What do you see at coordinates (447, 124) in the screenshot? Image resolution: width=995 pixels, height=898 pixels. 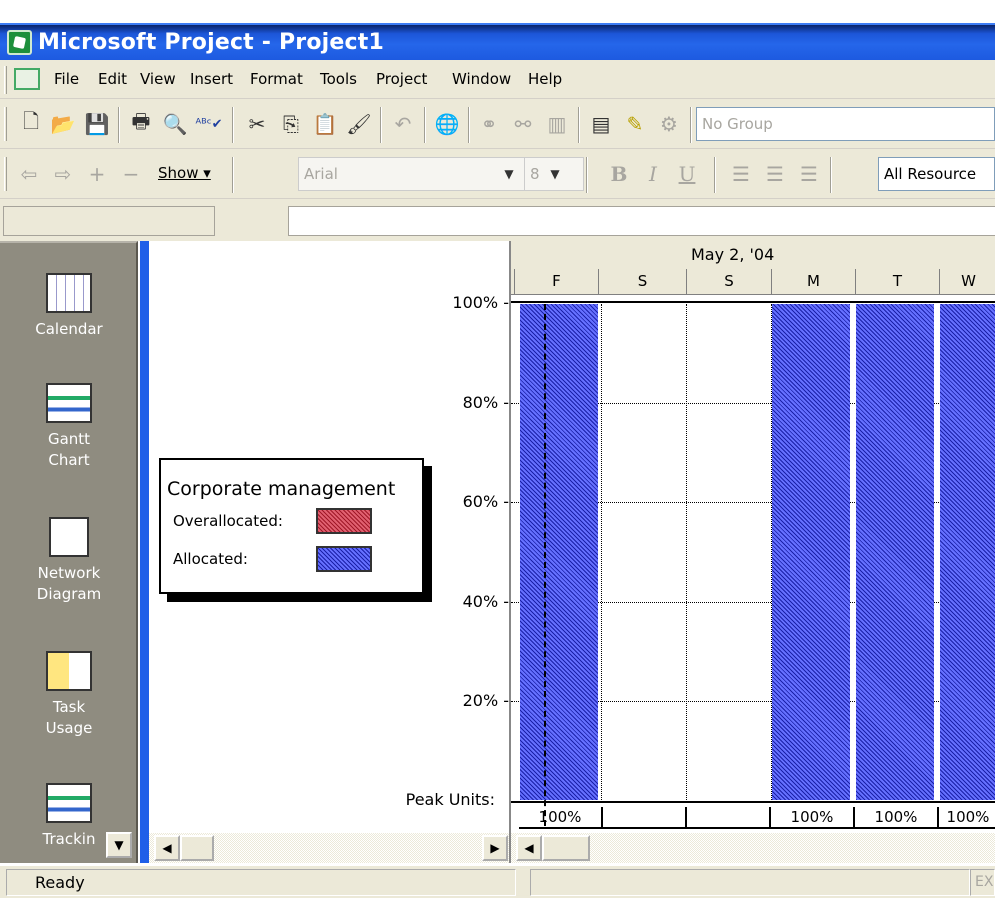 I see `globe-icon: 🌐` at bounding box center [447, 124].